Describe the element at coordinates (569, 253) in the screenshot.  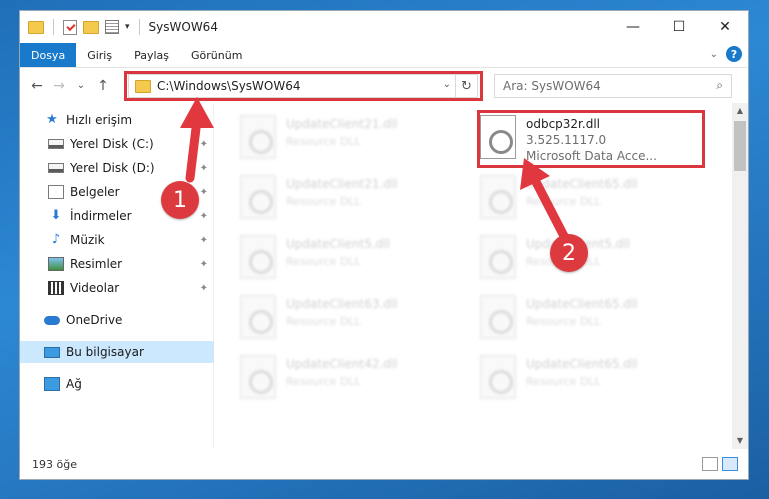
I see `step-badge-2: 2` at that location.